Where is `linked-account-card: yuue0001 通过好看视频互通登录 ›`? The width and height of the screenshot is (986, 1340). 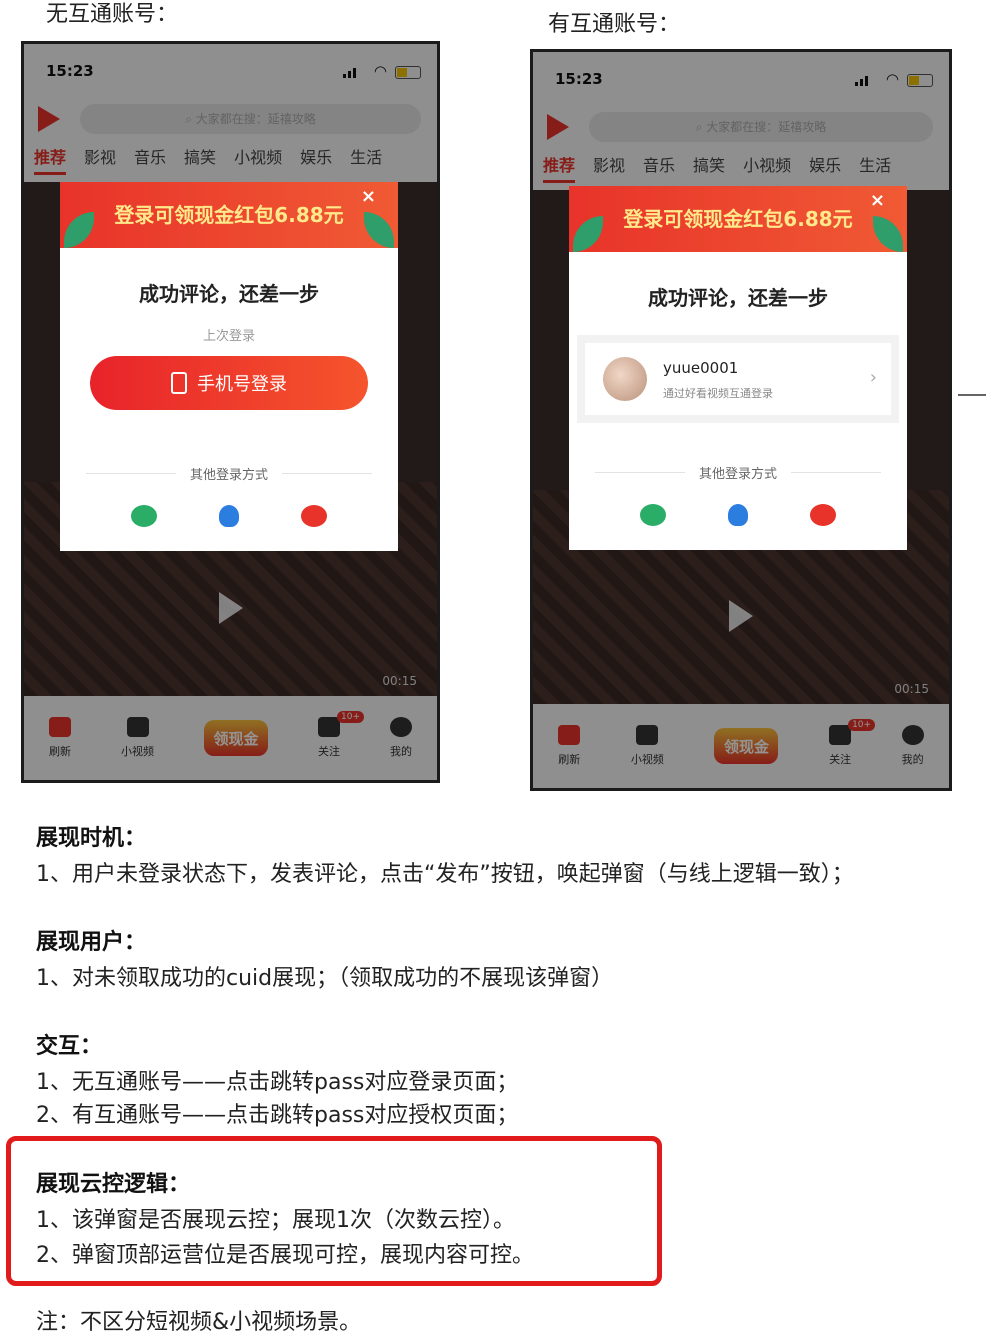 linked-account-card: yuue0001 通过好看视频互通登录 › is located at coordinates (738, 379).